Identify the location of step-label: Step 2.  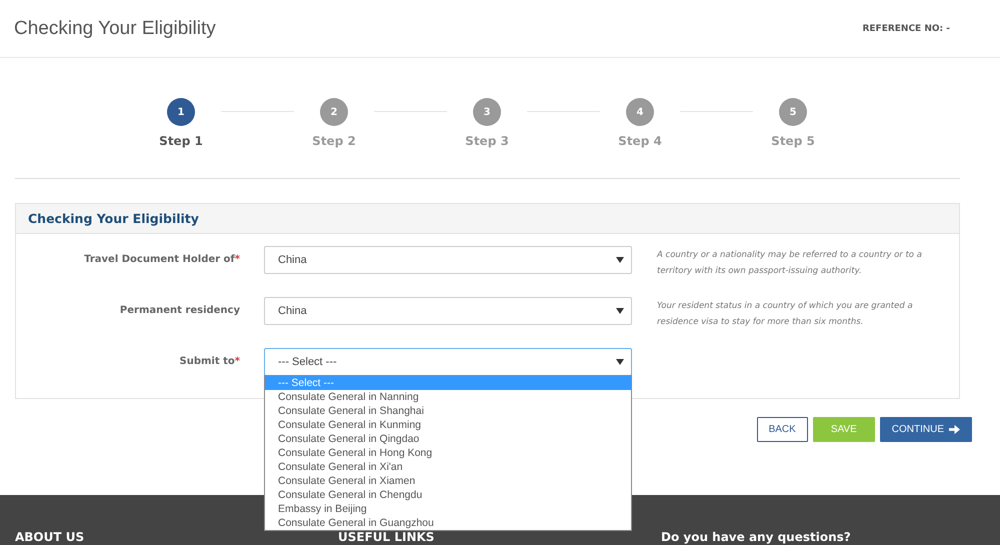
(334, 141).